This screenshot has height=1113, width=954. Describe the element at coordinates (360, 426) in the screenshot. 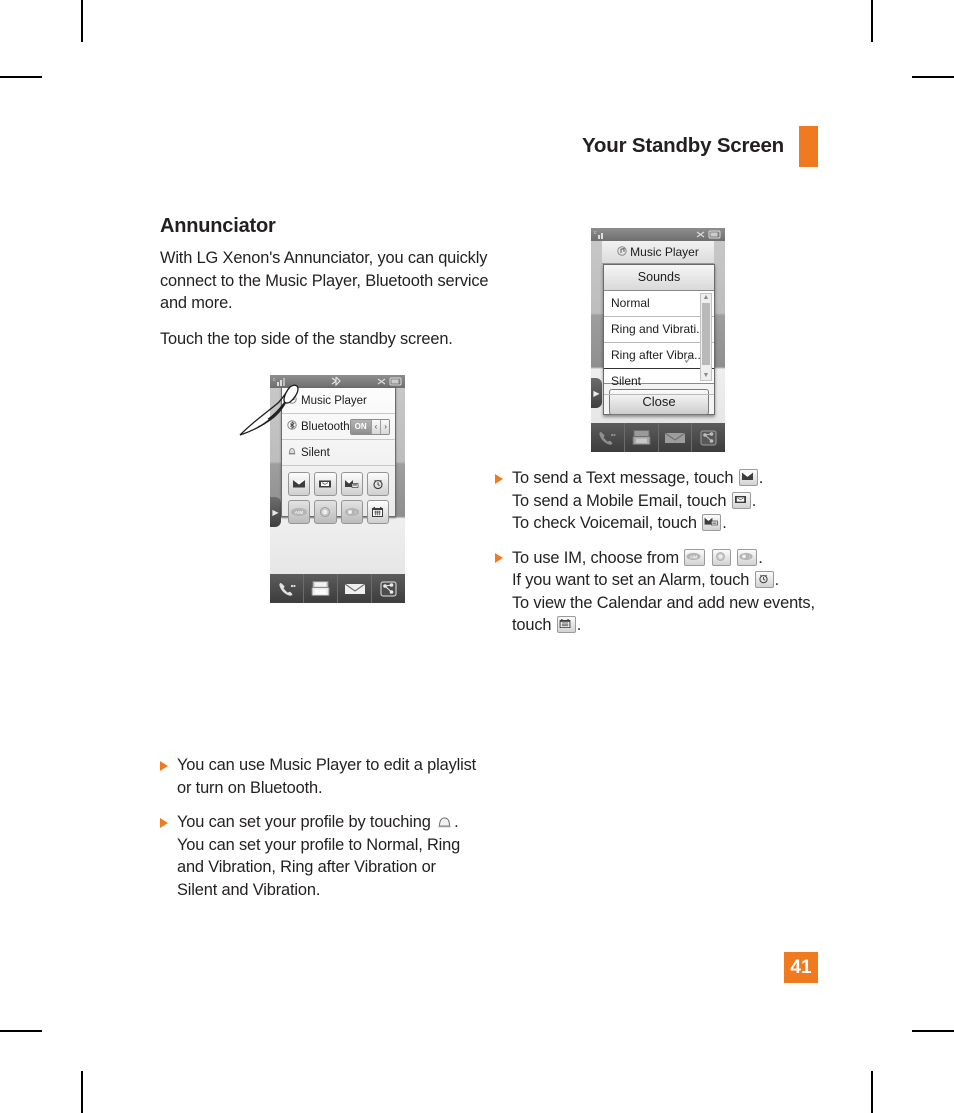

I see `bluetooth-toggle-state: ON` at that location.